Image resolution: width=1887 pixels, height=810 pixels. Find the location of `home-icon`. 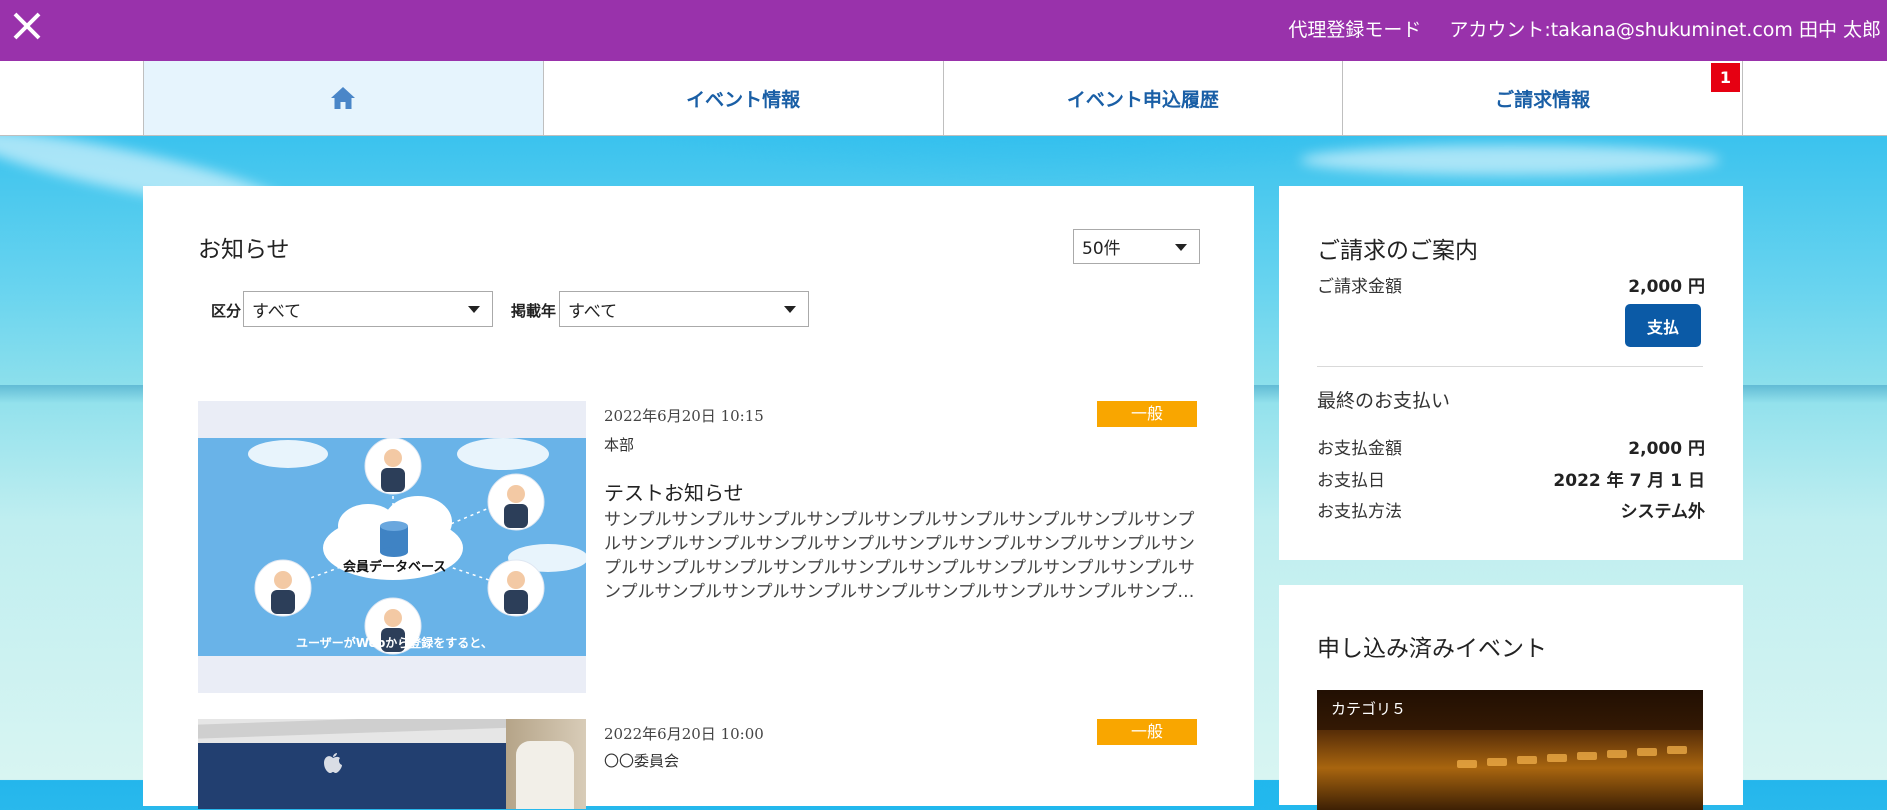

home-icon is located at coordinates (343, 98).